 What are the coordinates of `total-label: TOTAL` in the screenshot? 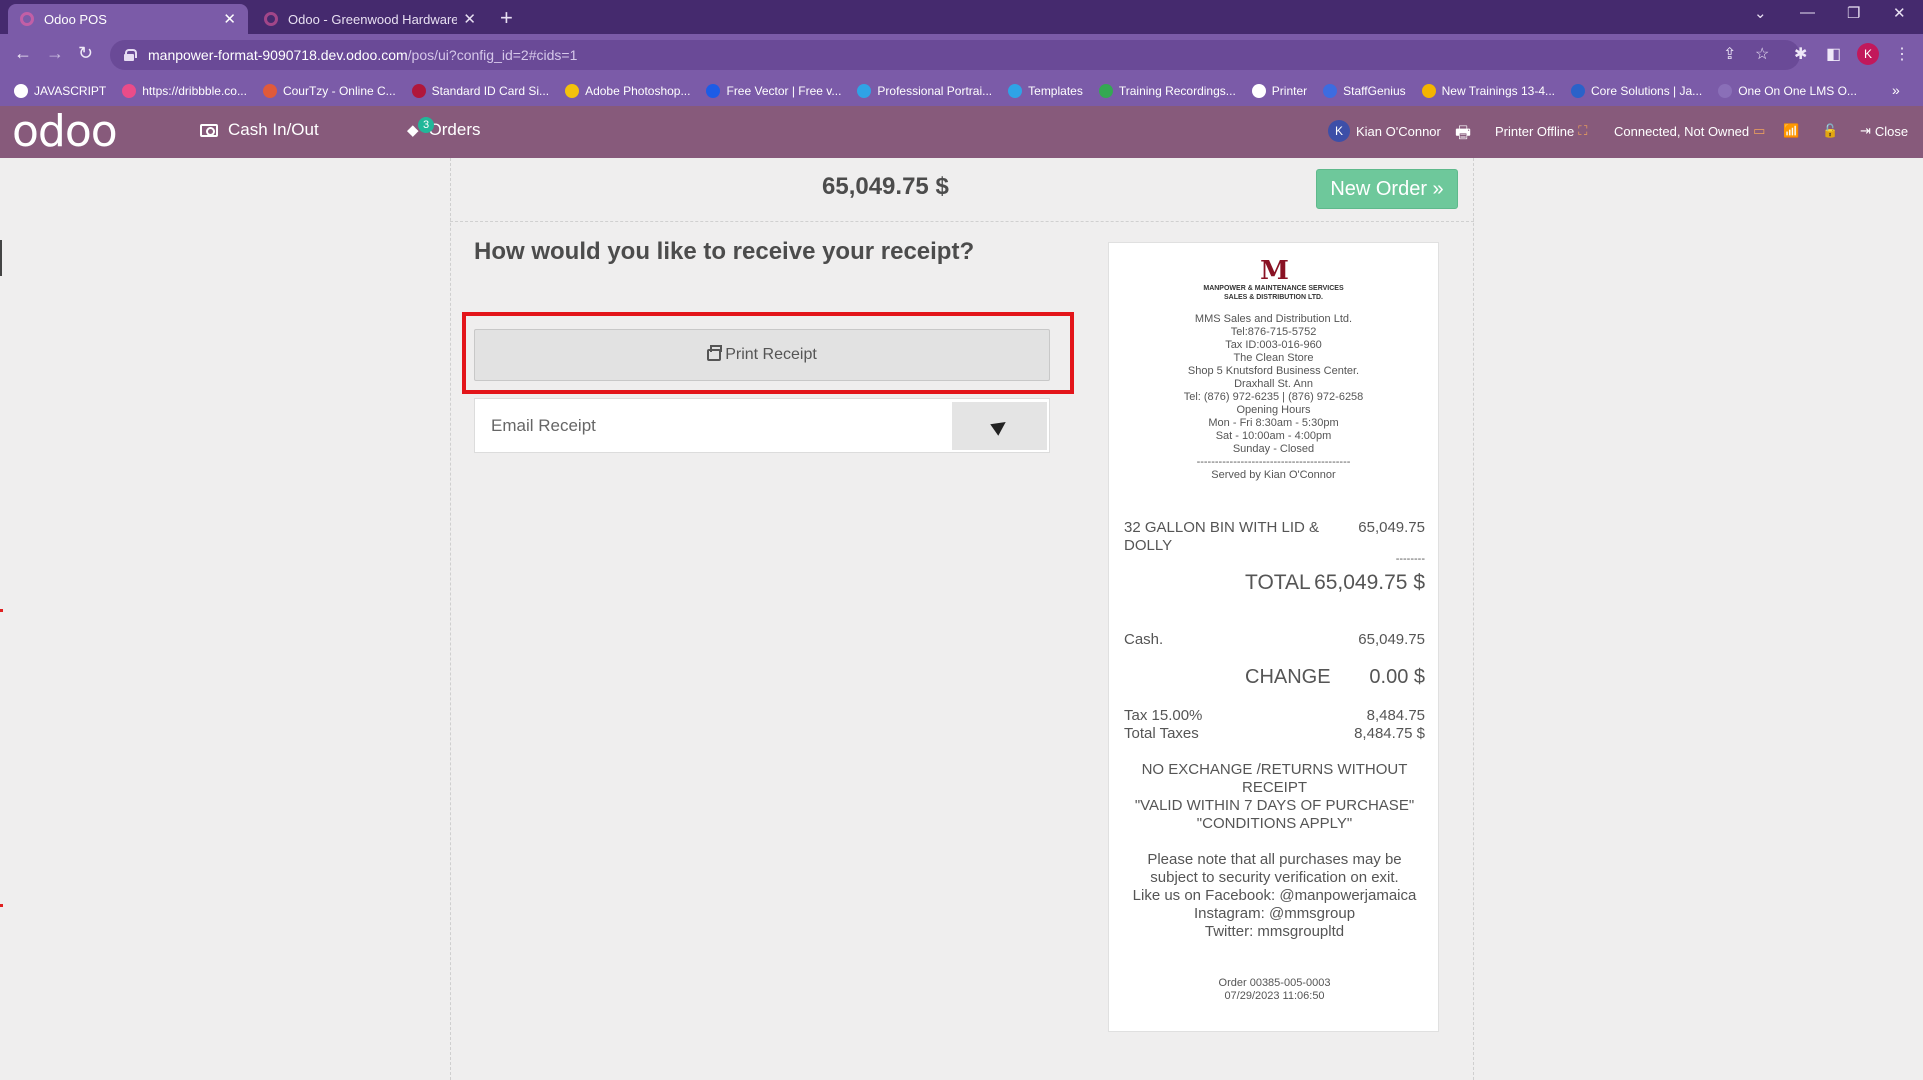 It's located at (1278, 582).